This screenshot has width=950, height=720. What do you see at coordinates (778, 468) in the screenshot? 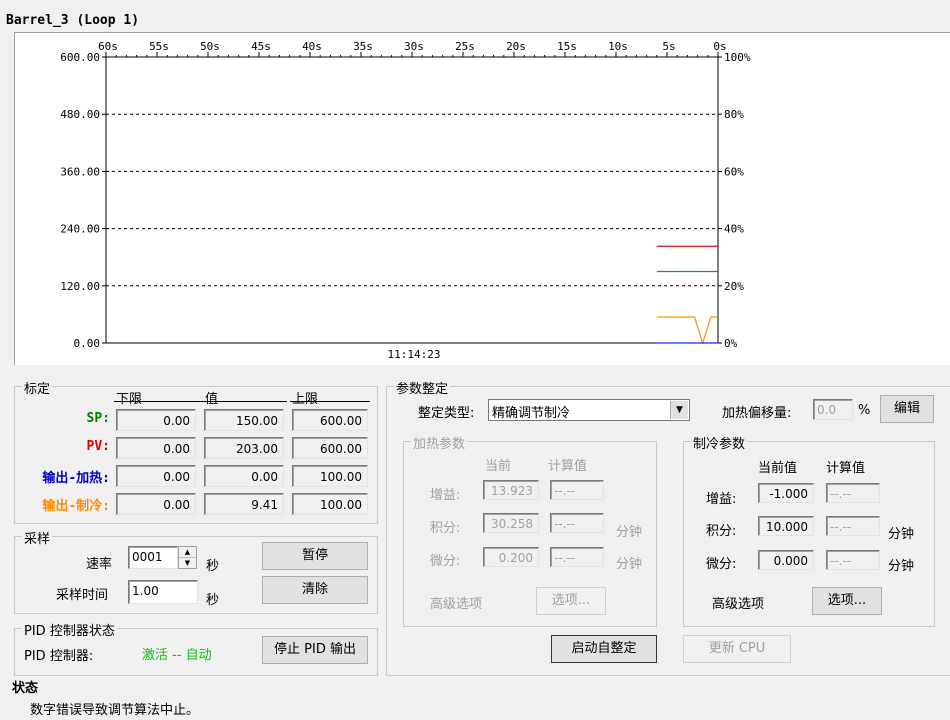
I see `cool-col-current: 当前值` at bounding box center [778, 468].